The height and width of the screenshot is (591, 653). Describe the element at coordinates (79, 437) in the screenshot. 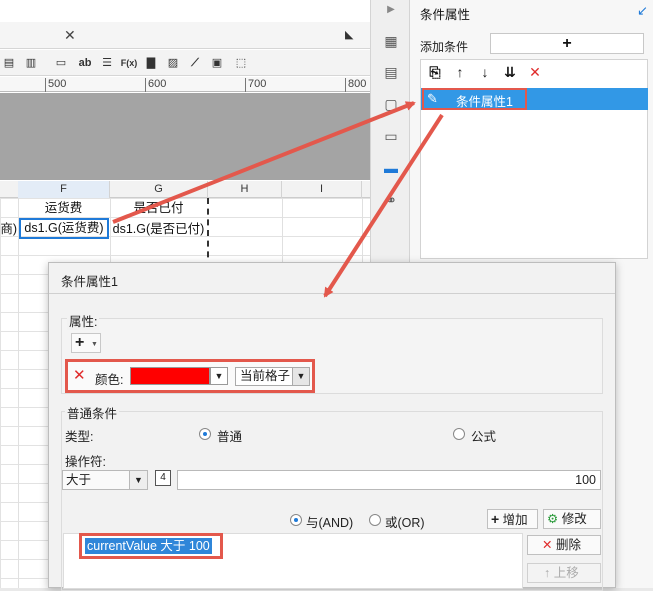

I see `type-label: 类型:` at that location.